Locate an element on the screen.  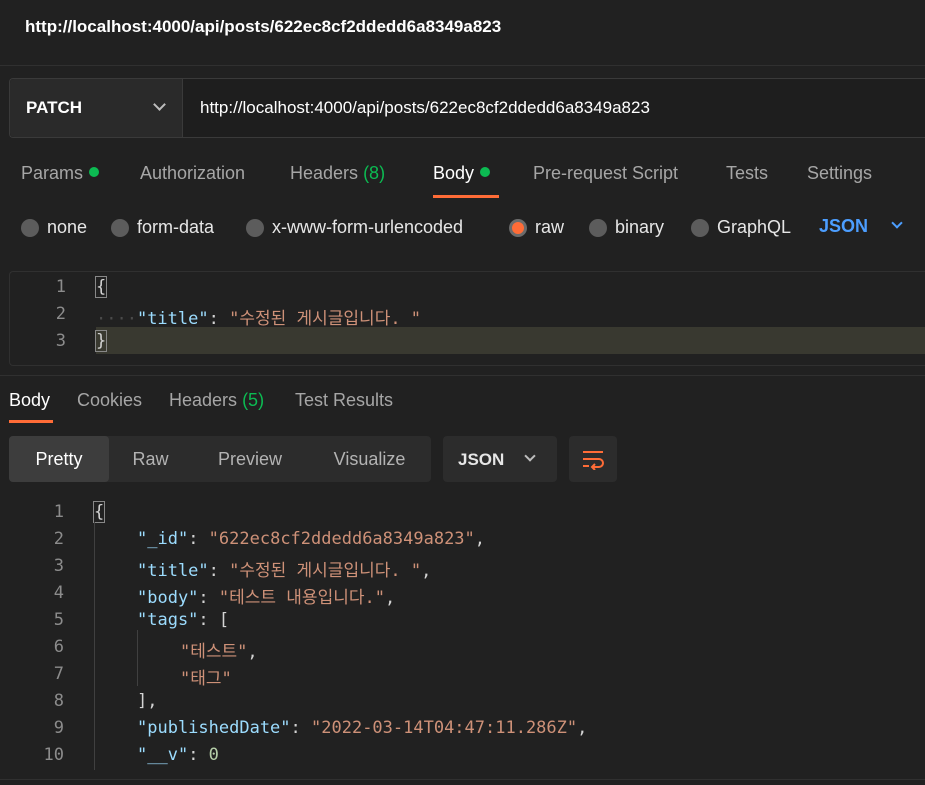
tab-settings: Settings is located at coordinates (839, 173).